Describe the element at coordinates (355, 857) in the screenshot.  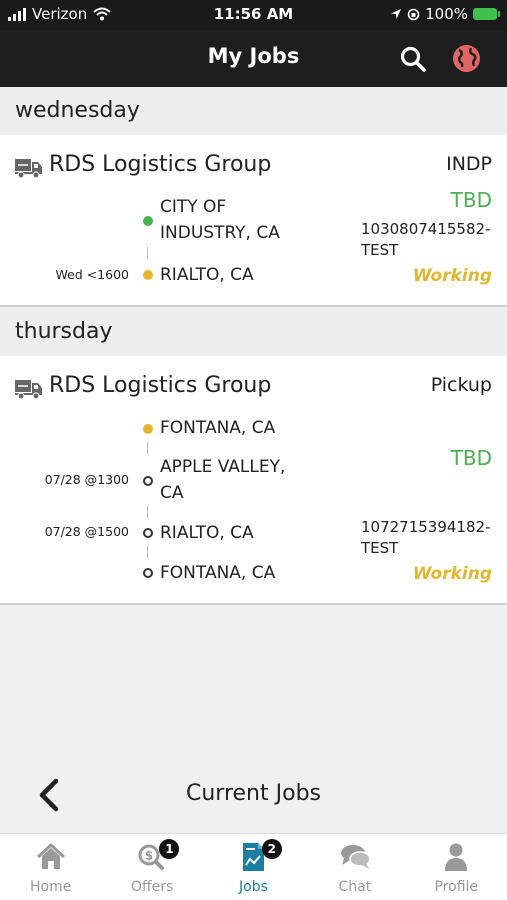
I see `chat-icon` at that location.